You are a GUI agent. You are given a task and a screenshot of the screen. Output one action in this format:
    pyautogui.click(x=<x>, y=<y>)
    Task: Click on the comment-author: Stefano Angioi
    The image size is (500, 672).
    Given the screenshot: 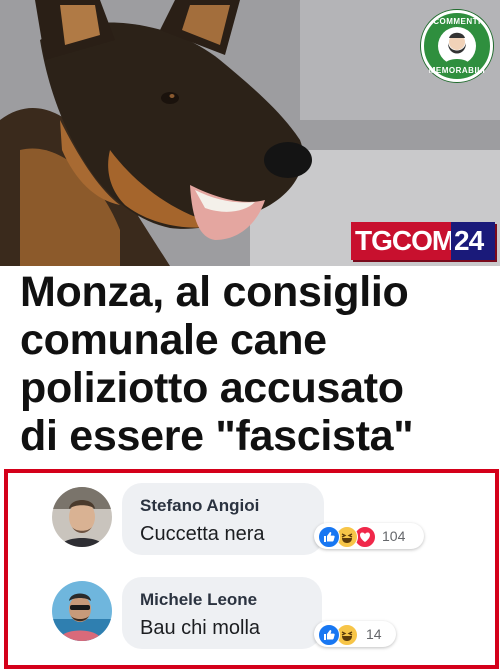 What is the action you would take?
    pyautogui.click(x=199, y=506)
    